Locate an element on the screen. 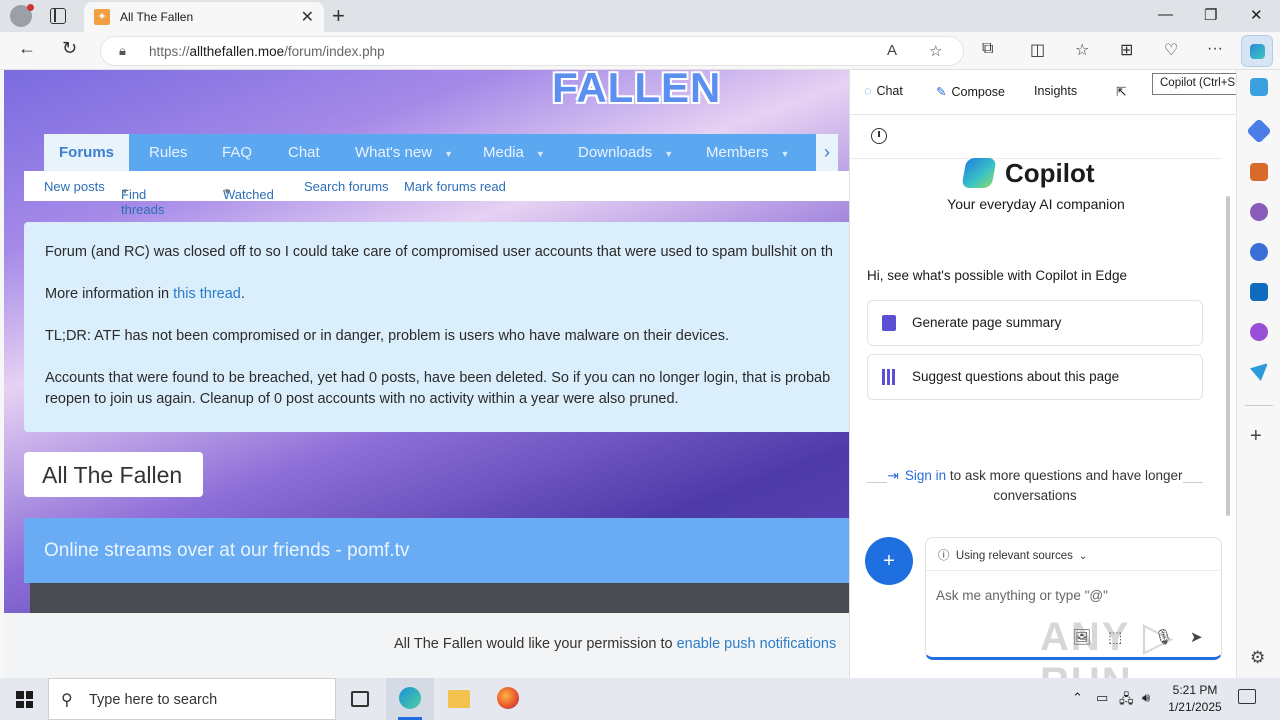  start-windows-icon is located at coordinates (24, 699).